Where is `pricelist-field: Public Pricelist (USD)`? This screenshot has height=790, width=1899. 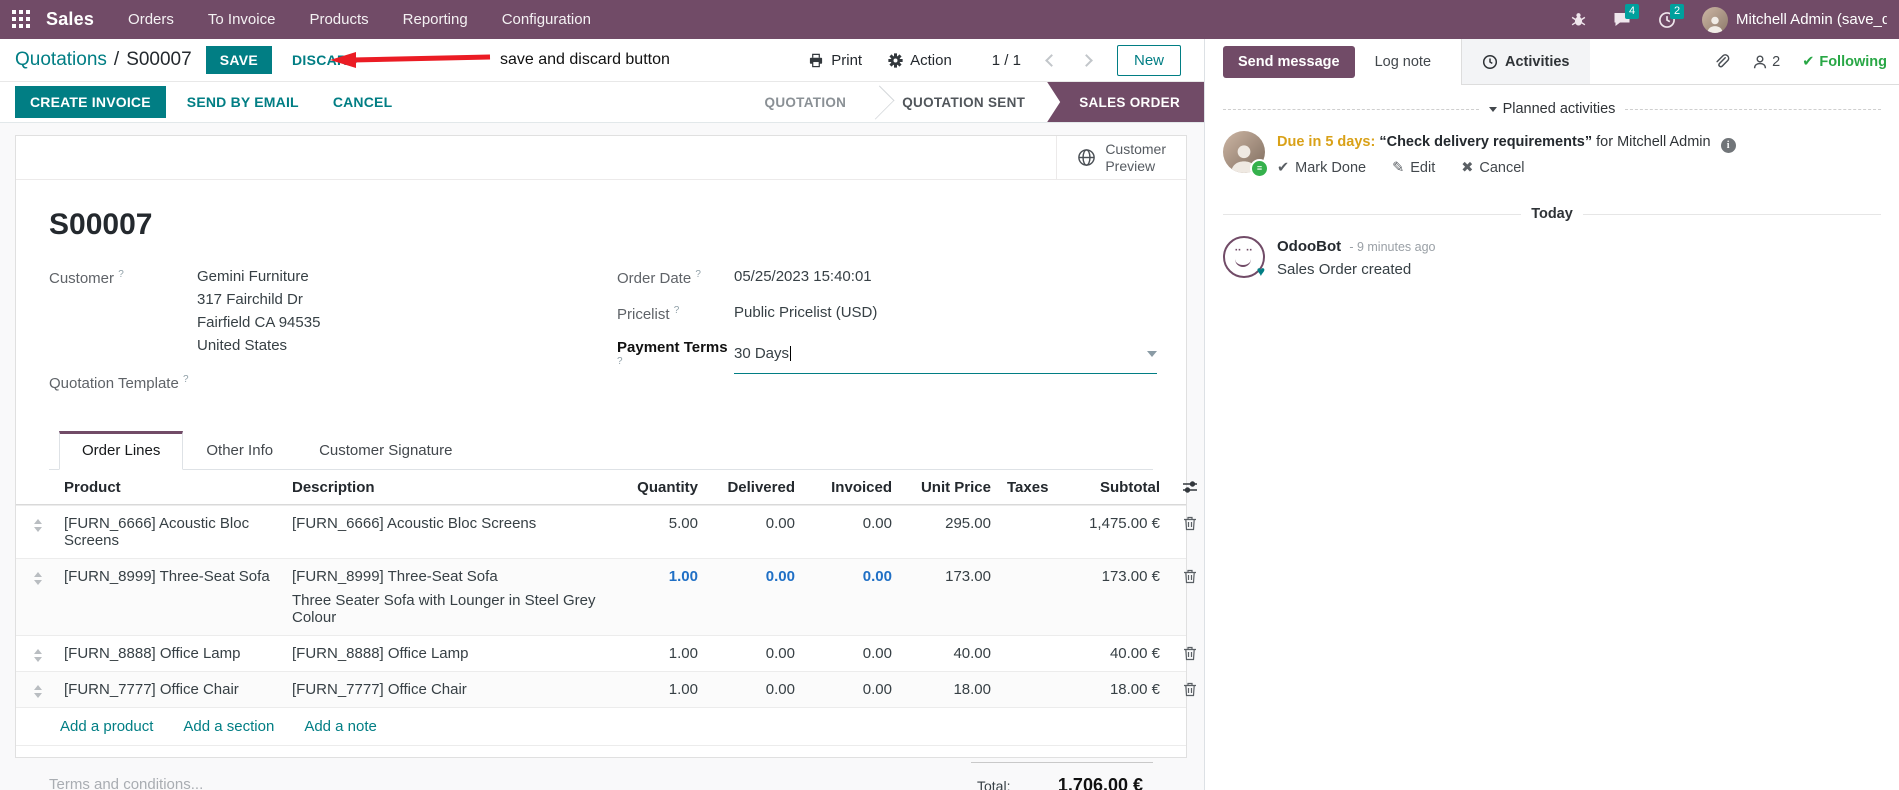 pricelist-field: Public Pricelist (USD) is located at coordinates (945, 313).